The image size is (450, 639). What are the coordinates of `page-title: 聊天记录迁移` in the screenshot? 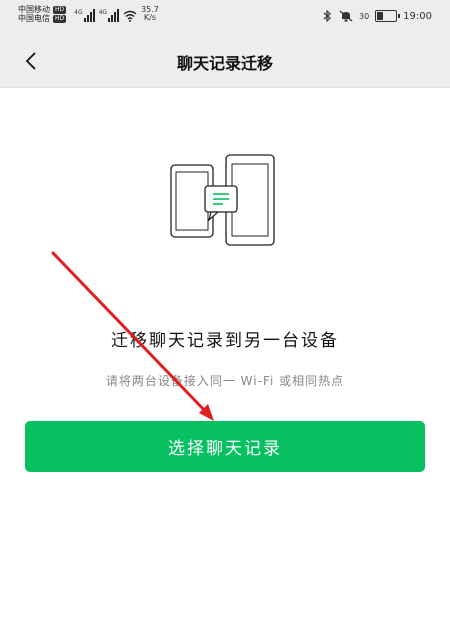 It's located at (224, 63).